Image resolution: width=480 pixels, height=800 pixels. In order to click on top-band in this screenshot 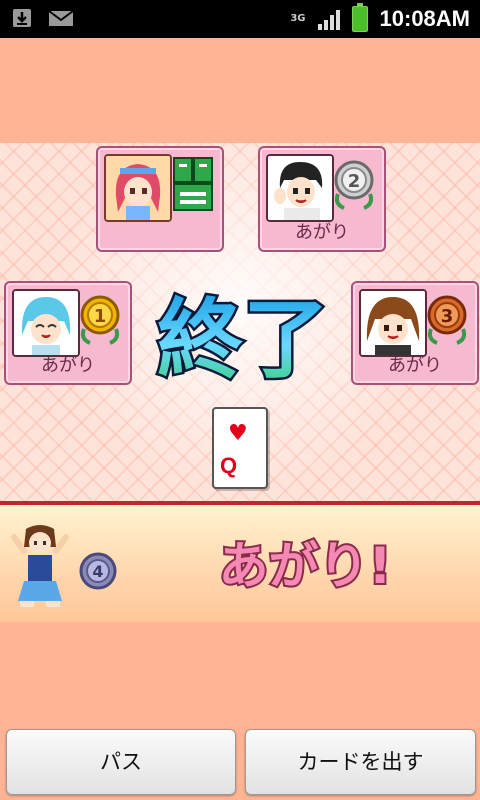, I will do `click(240, 90)`.